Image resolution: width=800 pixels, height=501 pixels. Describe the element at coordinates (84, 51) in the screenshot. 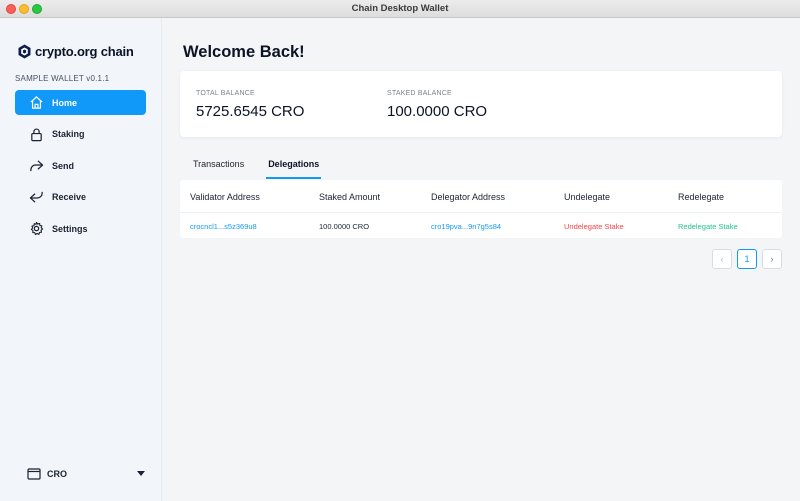

I see `brand-name: crypto.org chain` at that location.